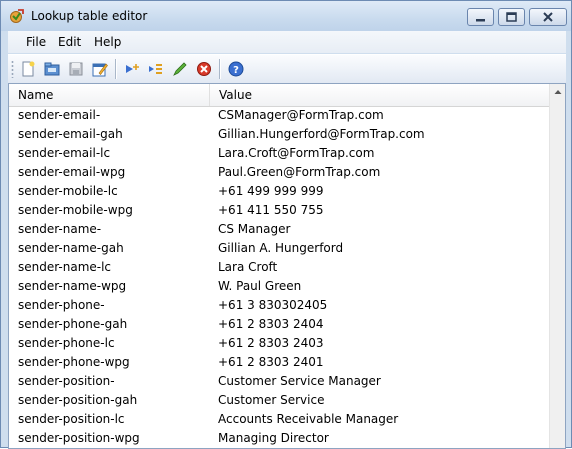 This screenshot has height=449, width=572. I want to click on save-icon, so click(76, 69).